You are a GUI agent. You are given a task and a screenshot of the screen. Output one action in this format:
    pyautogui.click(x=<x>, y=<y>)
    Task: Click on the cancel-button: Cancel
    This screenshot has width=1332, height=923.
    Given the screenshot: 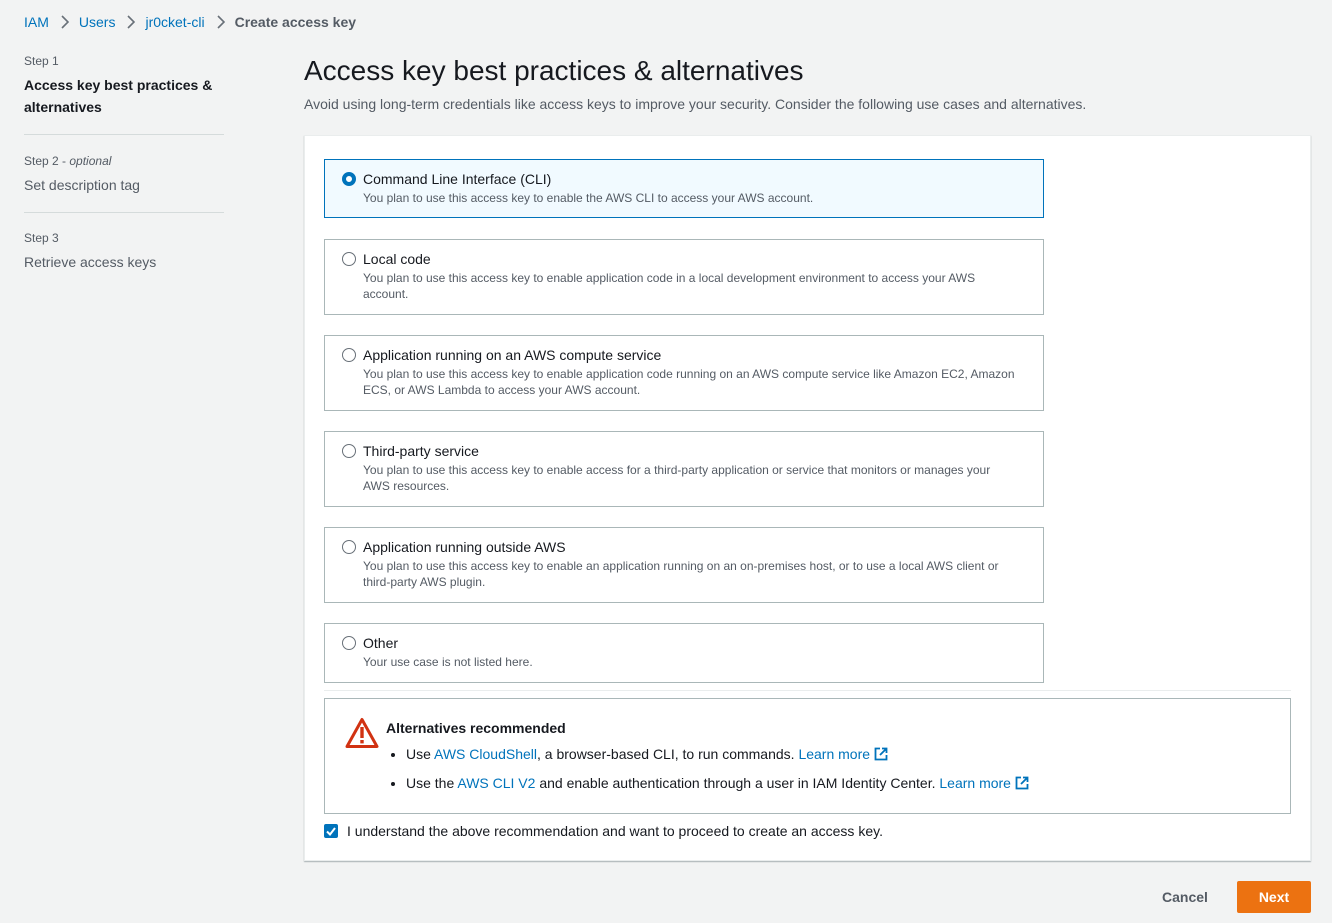 What is the action you would take?
    pyautogui.click(x=1185, y=897)
    